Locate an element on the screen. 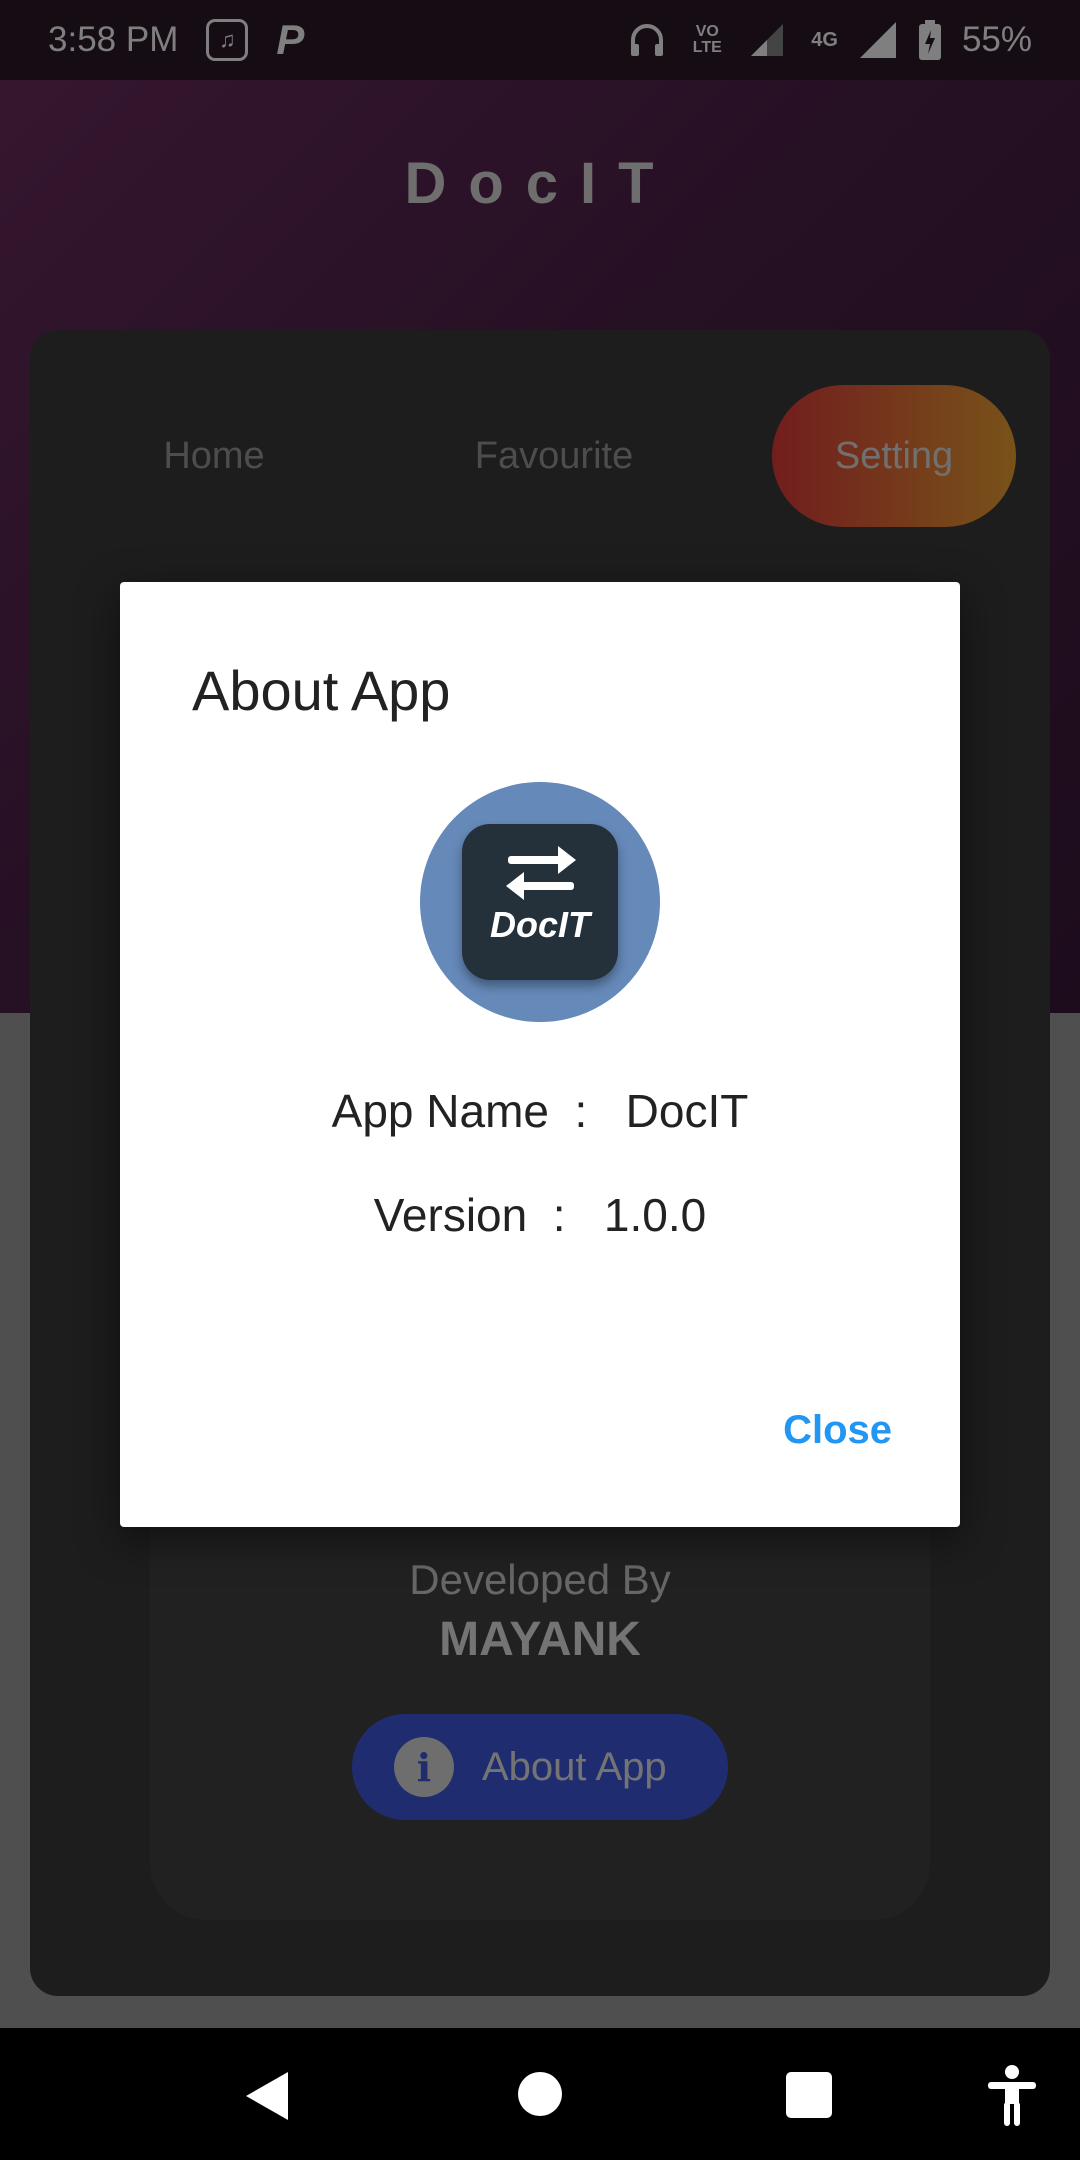 Image resolution: width=1080 pixels, height=2160 pixels. app-name-line: App Name : DocIT is located at coordinates (540, 1111).